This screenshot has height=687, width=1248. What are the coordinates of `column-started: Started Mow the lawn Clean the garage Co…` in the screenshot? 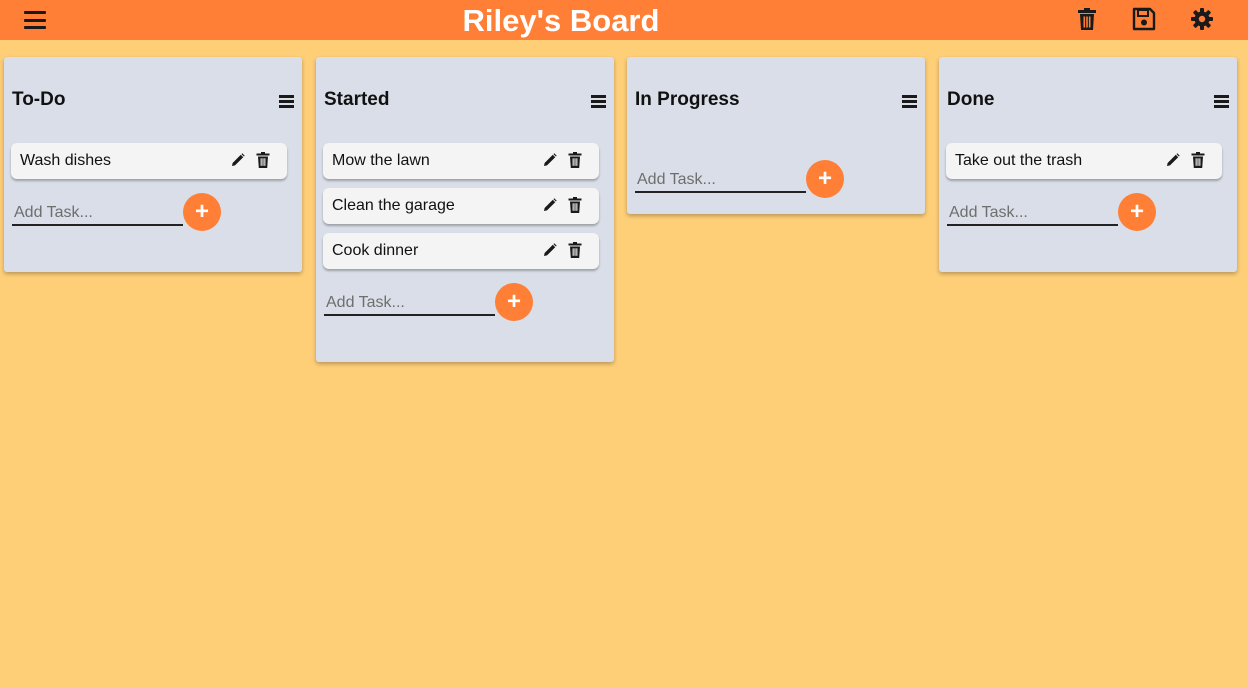 It's located at (465, 209).